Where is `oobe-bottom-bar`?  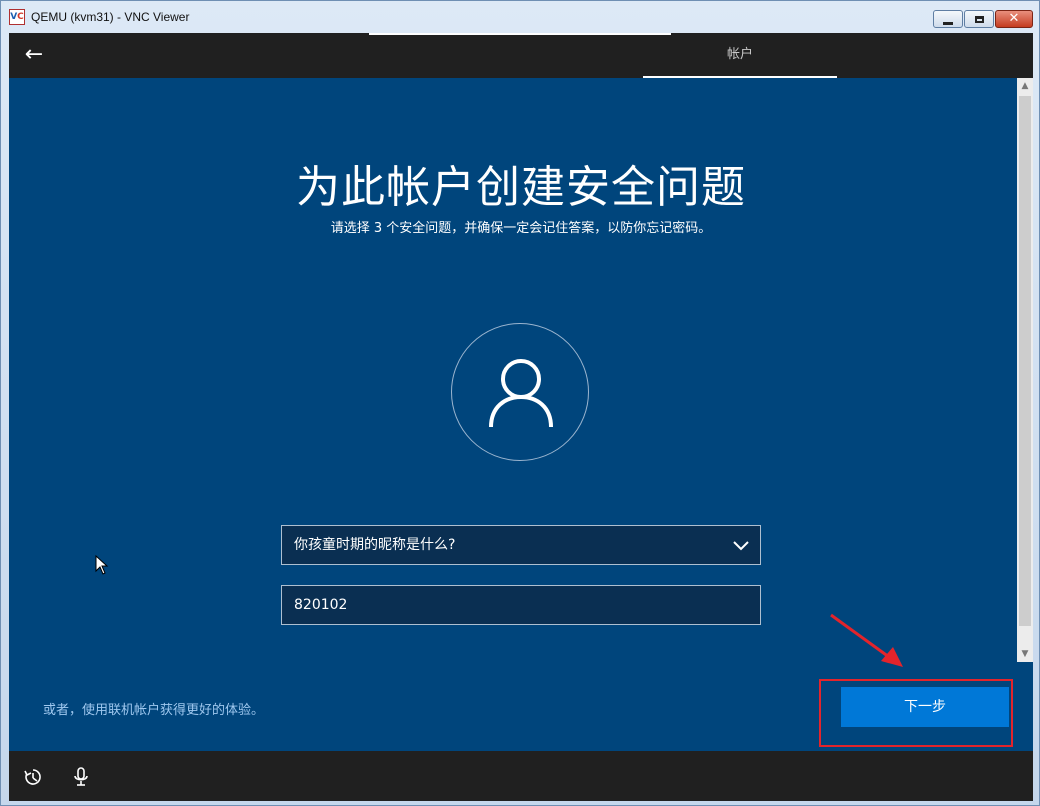
oobe-bottom-bar is located at coordinates (521, 776).